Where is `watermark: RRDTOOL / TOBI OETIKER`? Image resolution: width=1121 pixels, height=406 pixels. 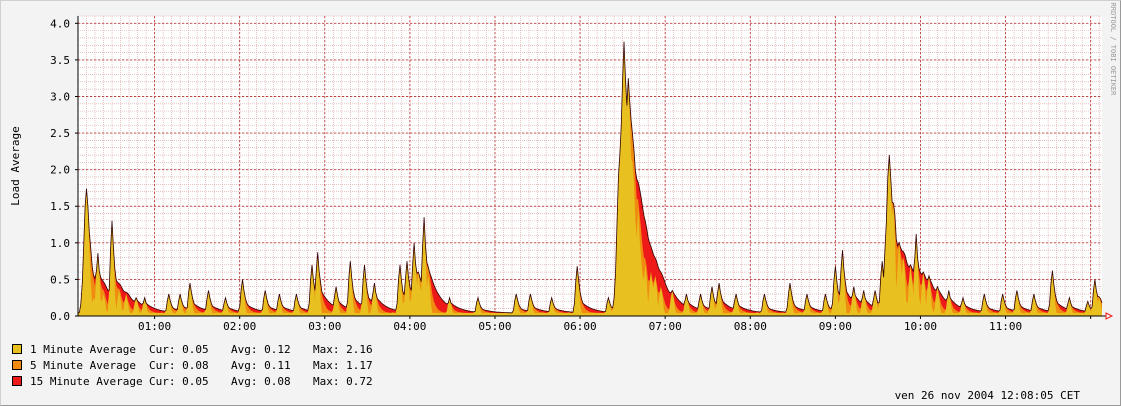 watermark: RRDTOOL / TOBI OETIKER is located at coordinates (1113, 50).